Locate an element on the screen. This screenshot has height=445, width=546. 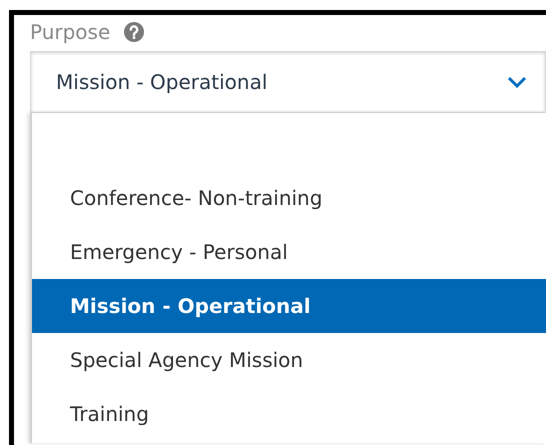
chevron-down-icon is located at coordinates (517, 82).